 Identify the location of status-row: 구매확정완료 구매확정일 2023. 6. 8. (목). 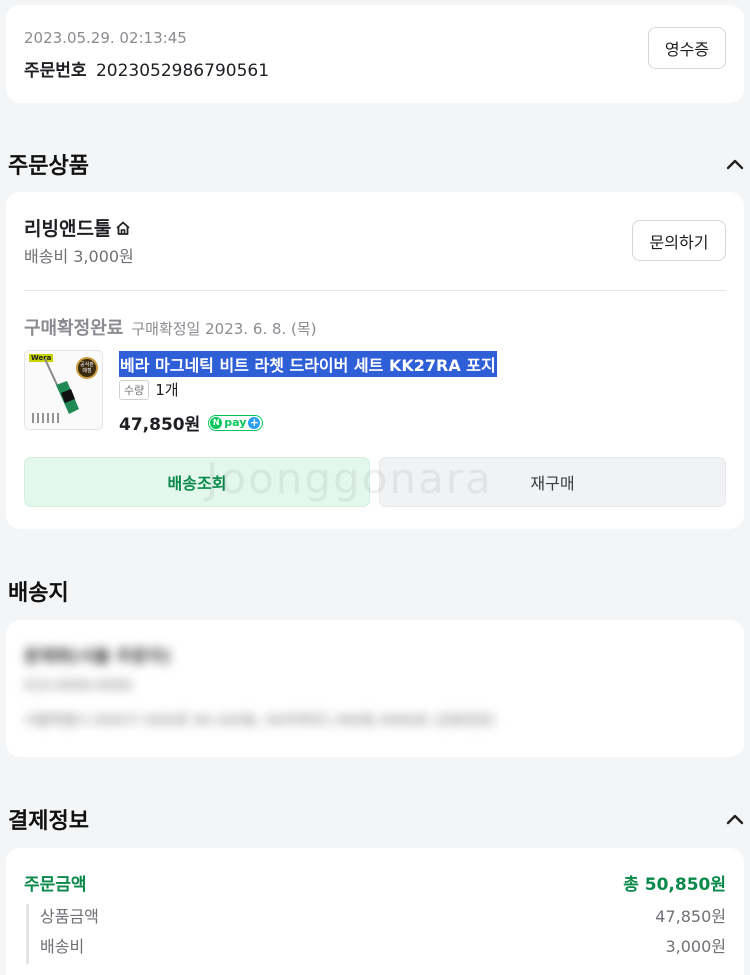
(170, 327).